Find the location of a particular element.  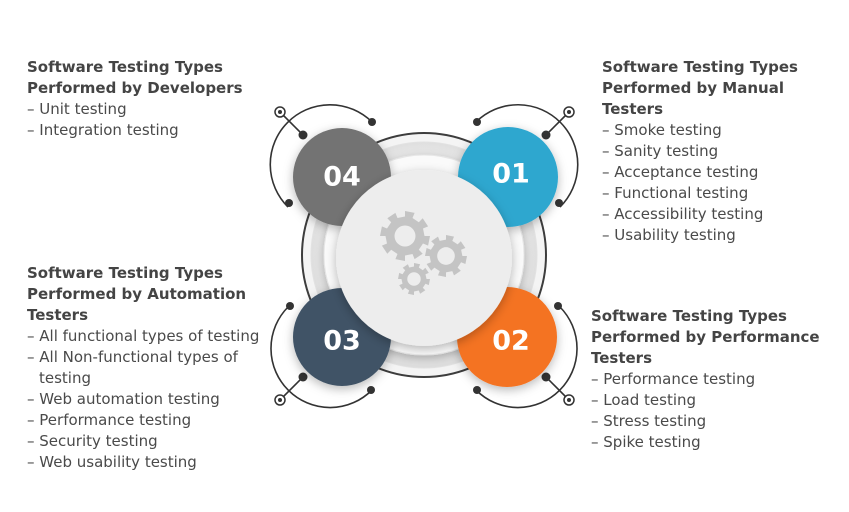

automation-title-1: Software Testing Types is located at coordinates (125, 273).